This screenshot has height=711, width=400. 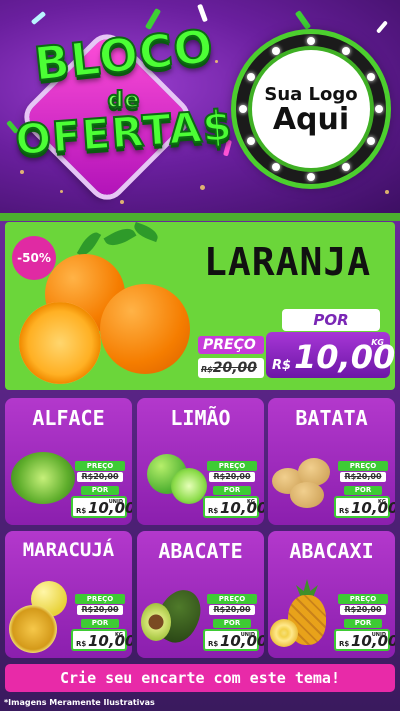 I want to click on orange-half-image, so click(x=60, y=343).